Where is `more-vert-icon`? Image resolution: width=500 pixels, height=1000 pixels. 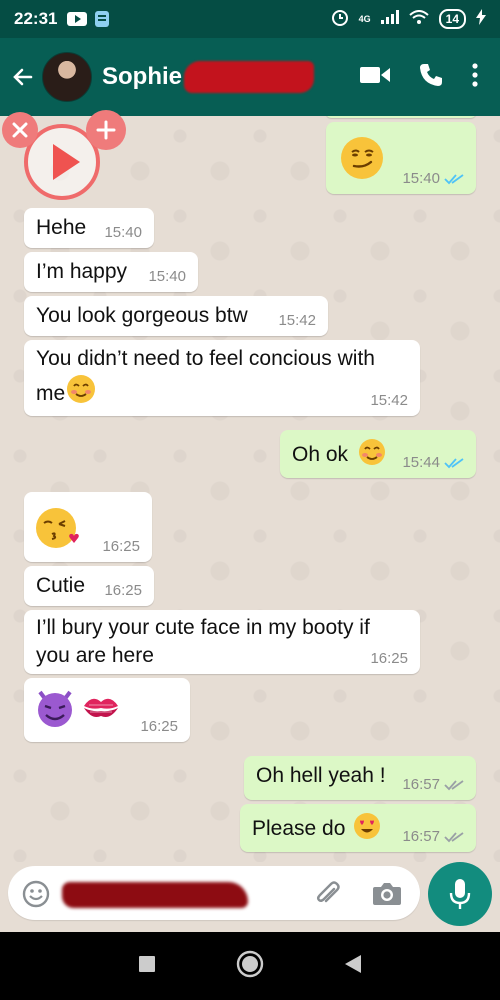
more-vert-icon is located at coordinates (475, 74).